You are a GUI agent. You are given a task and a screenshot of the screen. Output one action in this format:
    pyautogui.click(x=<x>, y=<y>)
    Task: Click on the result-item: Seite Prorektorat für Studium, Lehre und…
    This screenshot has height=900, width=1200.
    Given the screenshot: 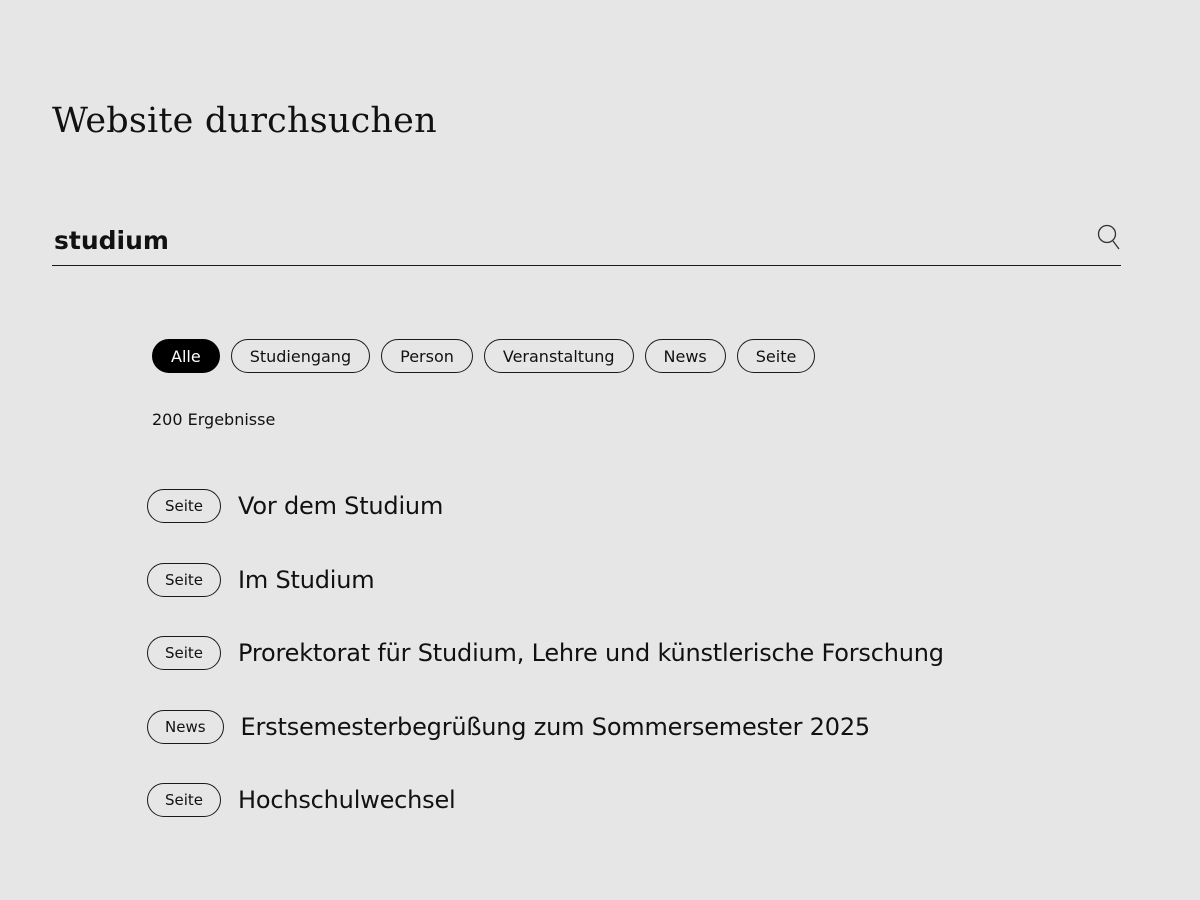 What is the action you would take?
    pyautogui.click(x=545, y=653)
    